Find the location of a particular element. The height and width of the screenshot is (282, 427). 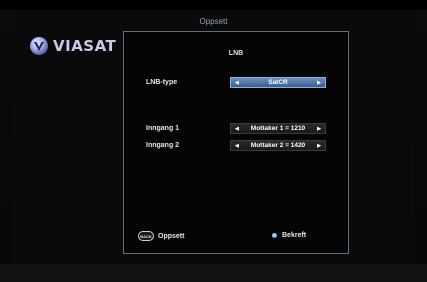

lnb-type-selector: ◀ SatCR ▶ is located at coordinates (278, 82).